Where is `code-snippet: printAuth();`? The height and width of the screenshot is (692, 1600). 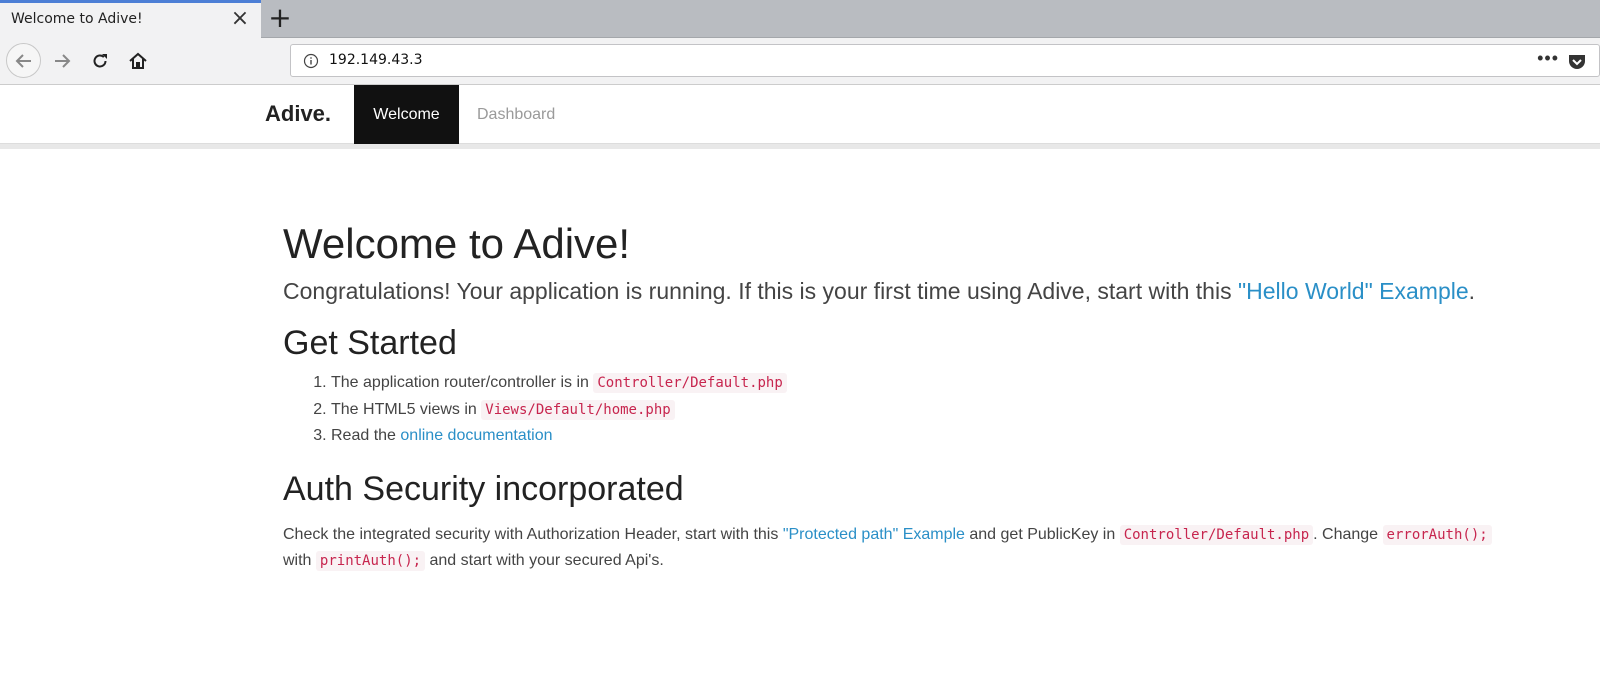 code-snippet: printAuth(); is located at coordinates (370, 560).